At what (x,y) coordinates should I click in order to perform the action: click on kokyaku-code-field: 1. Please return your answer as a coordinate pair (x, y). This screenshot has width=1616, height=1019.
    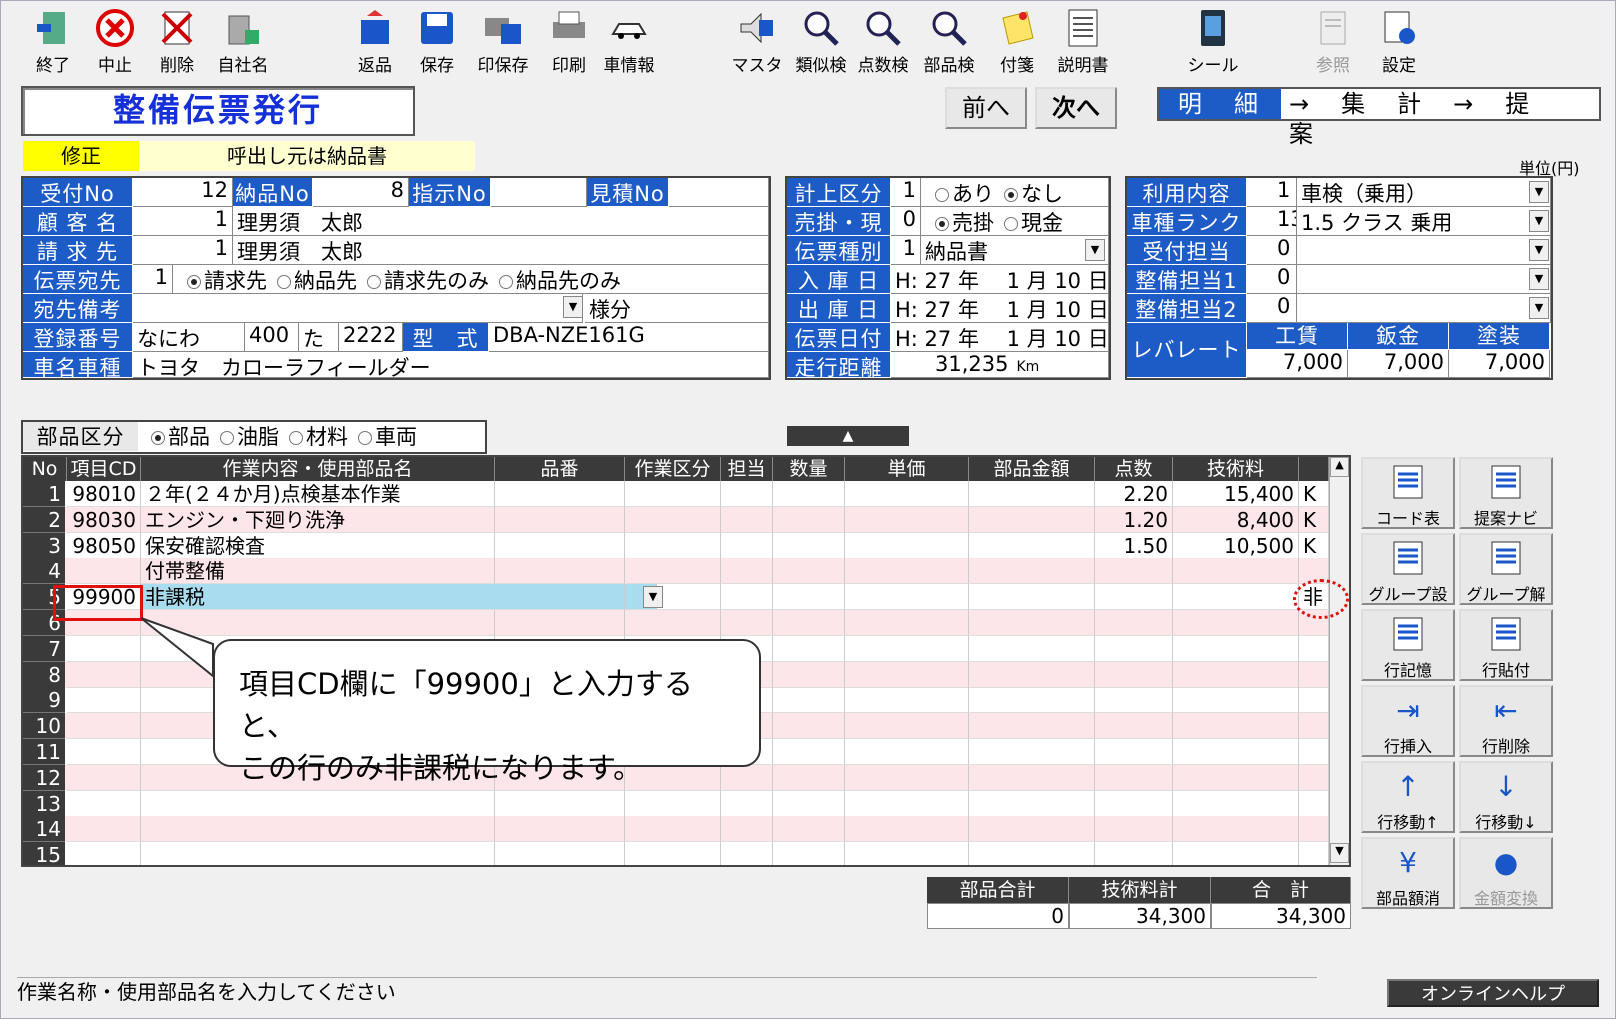
    Looking at the image, I should click on (183, 221).